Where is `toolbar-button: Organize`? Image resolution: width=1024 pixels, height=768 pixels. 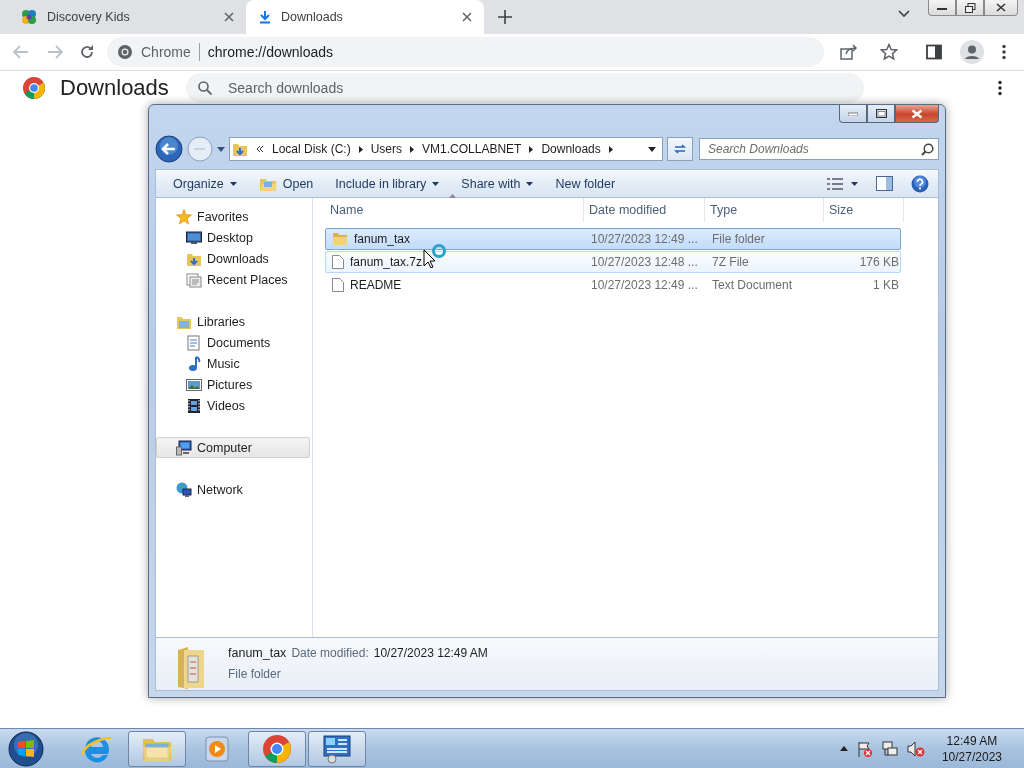
toolbar-button: Organize is located at coordinates (205, 183).